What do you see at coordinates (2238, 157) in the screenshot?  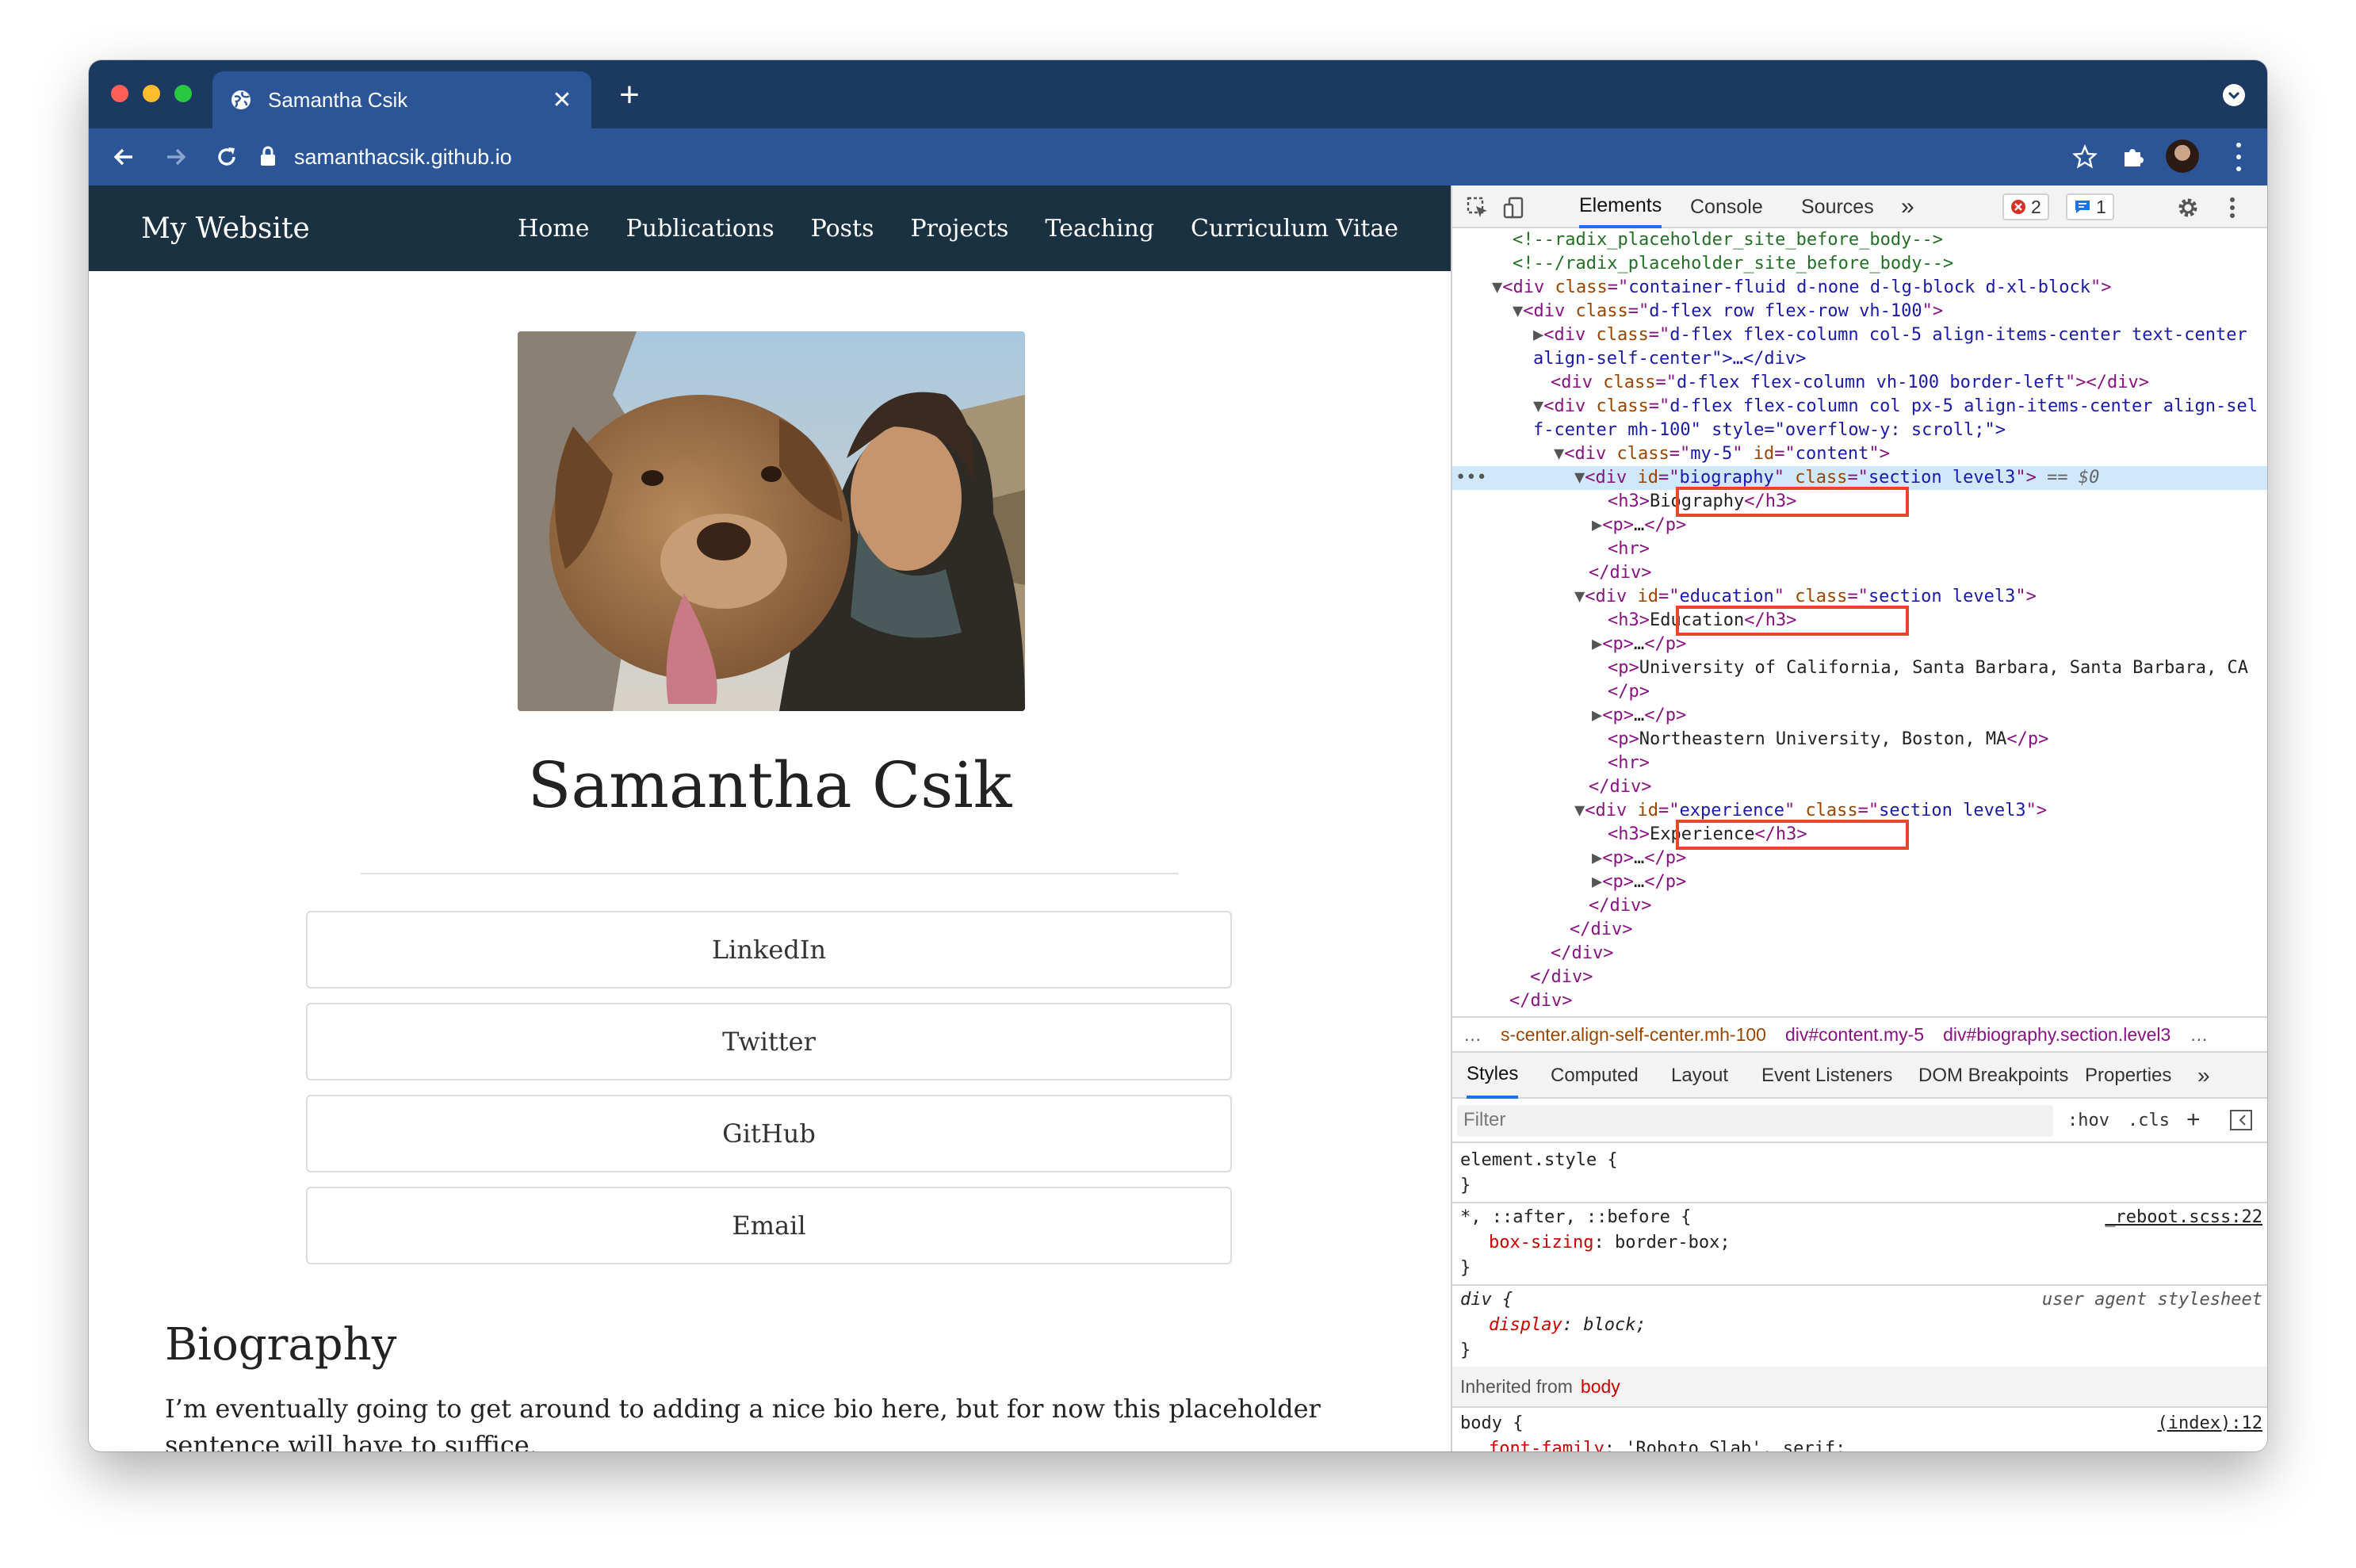 I see `browser-menu-icon` at bounding box center [2238, 157].